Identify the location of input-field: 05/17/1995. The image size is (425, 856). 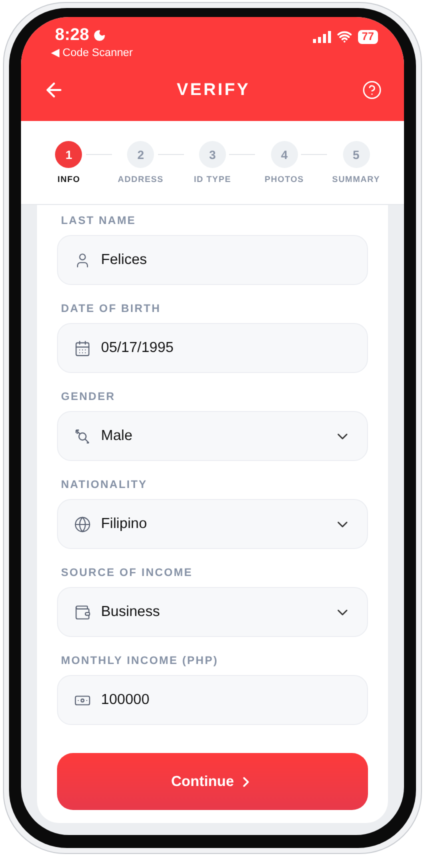
(212, 348).